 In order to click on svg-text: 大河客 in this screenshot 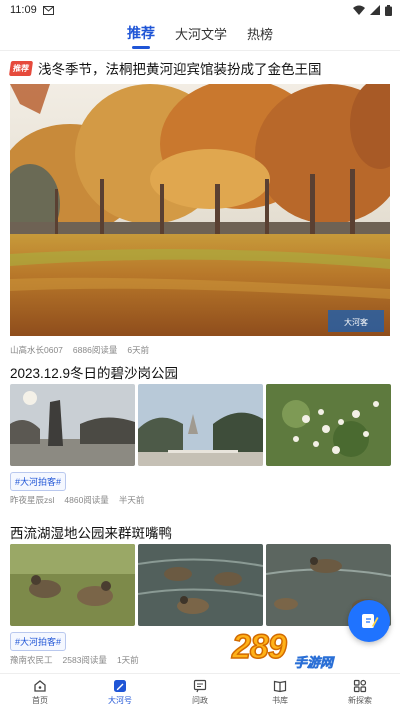, I will do `click(356, 322)`.